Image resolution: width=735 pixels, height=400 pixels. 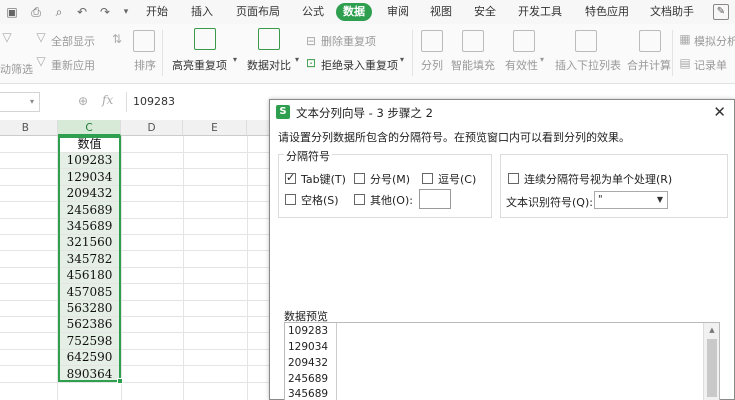 I want to click on tab-special: 特色应用, so click(x=607, y=12).